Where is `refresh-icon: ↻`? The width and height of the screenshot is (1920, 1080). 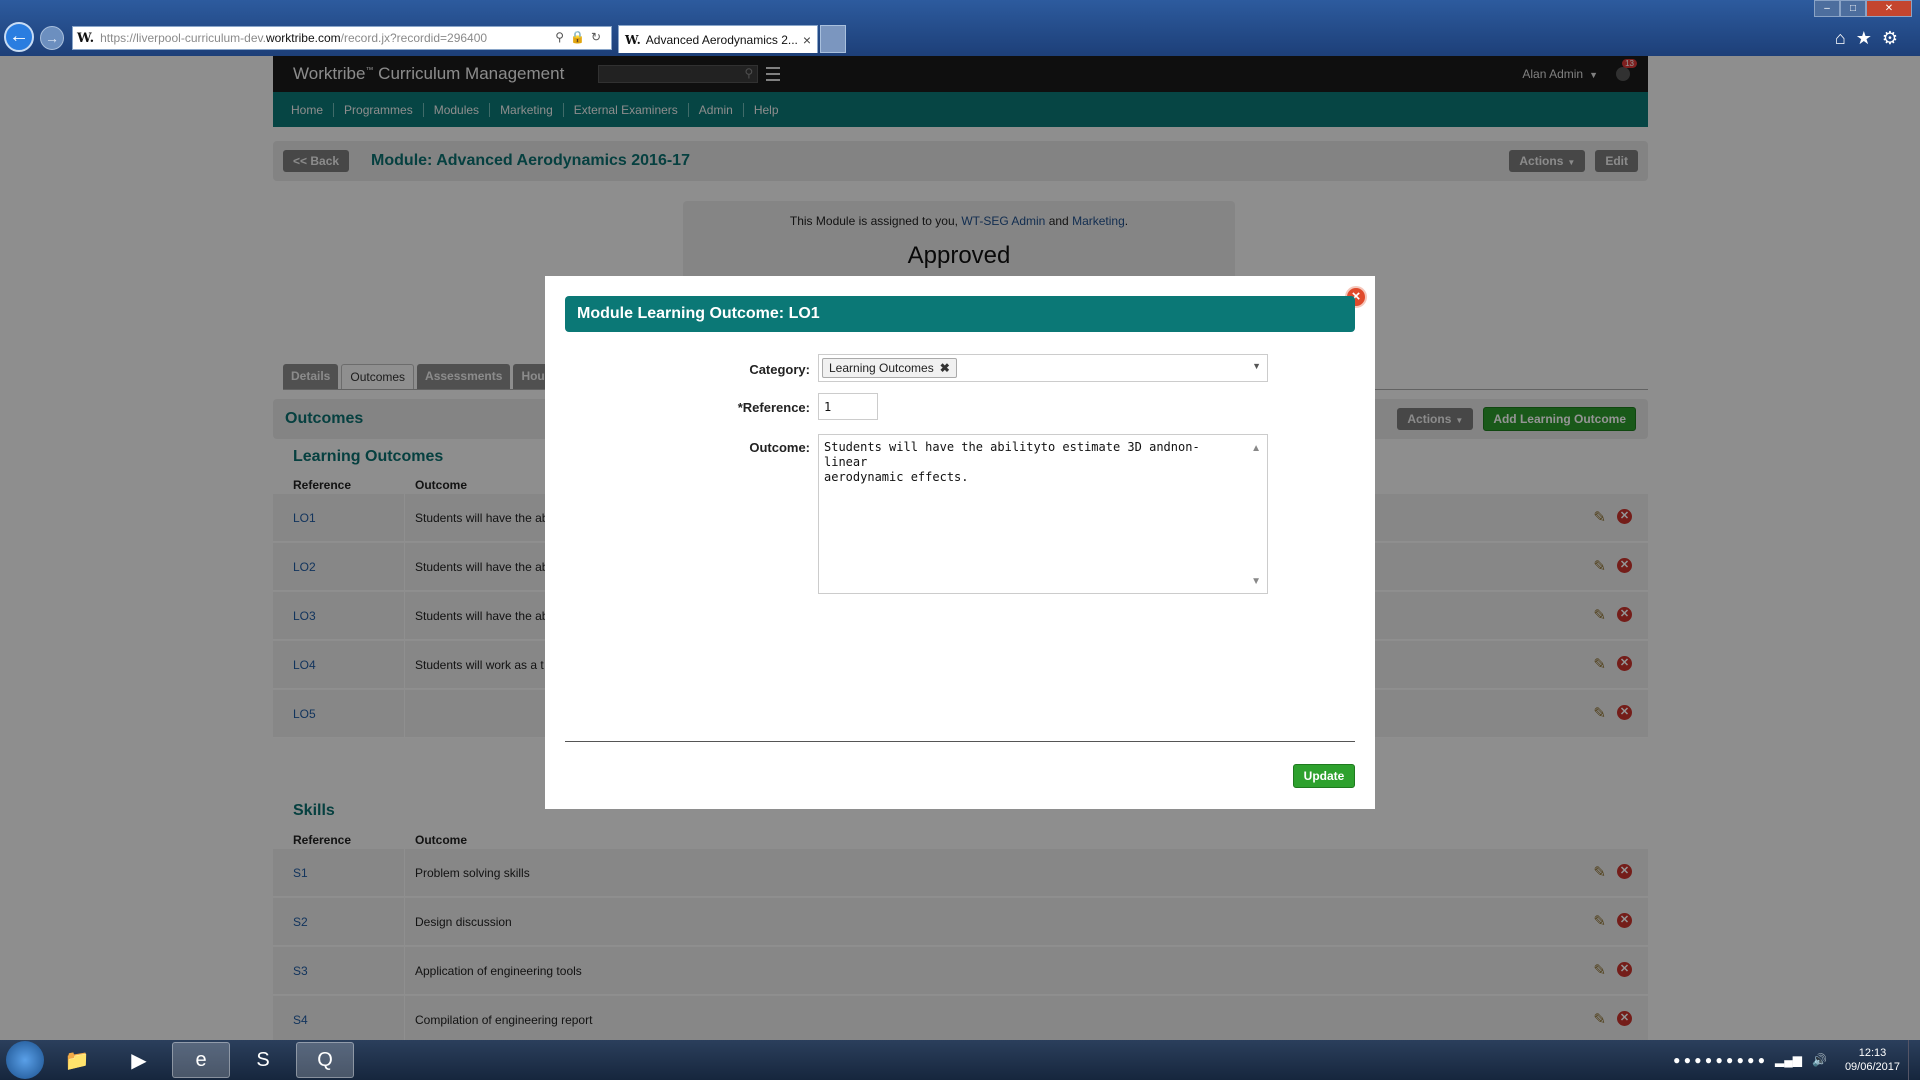 refresh-icon: ↻ is located at coordinates (599, 37).